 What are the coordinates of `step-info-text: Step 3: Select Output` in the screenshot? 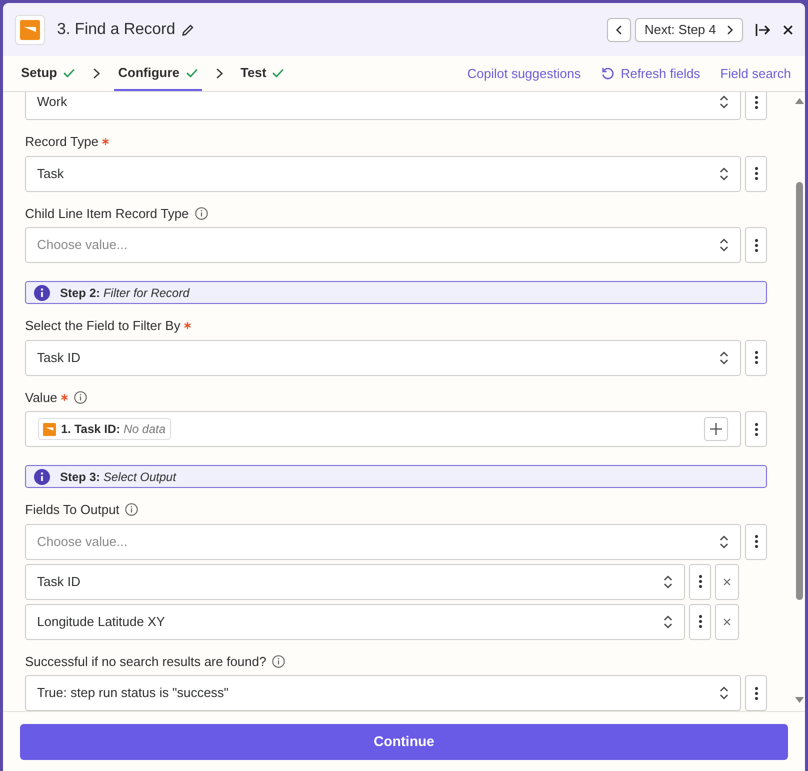 It's located at (118, 477).